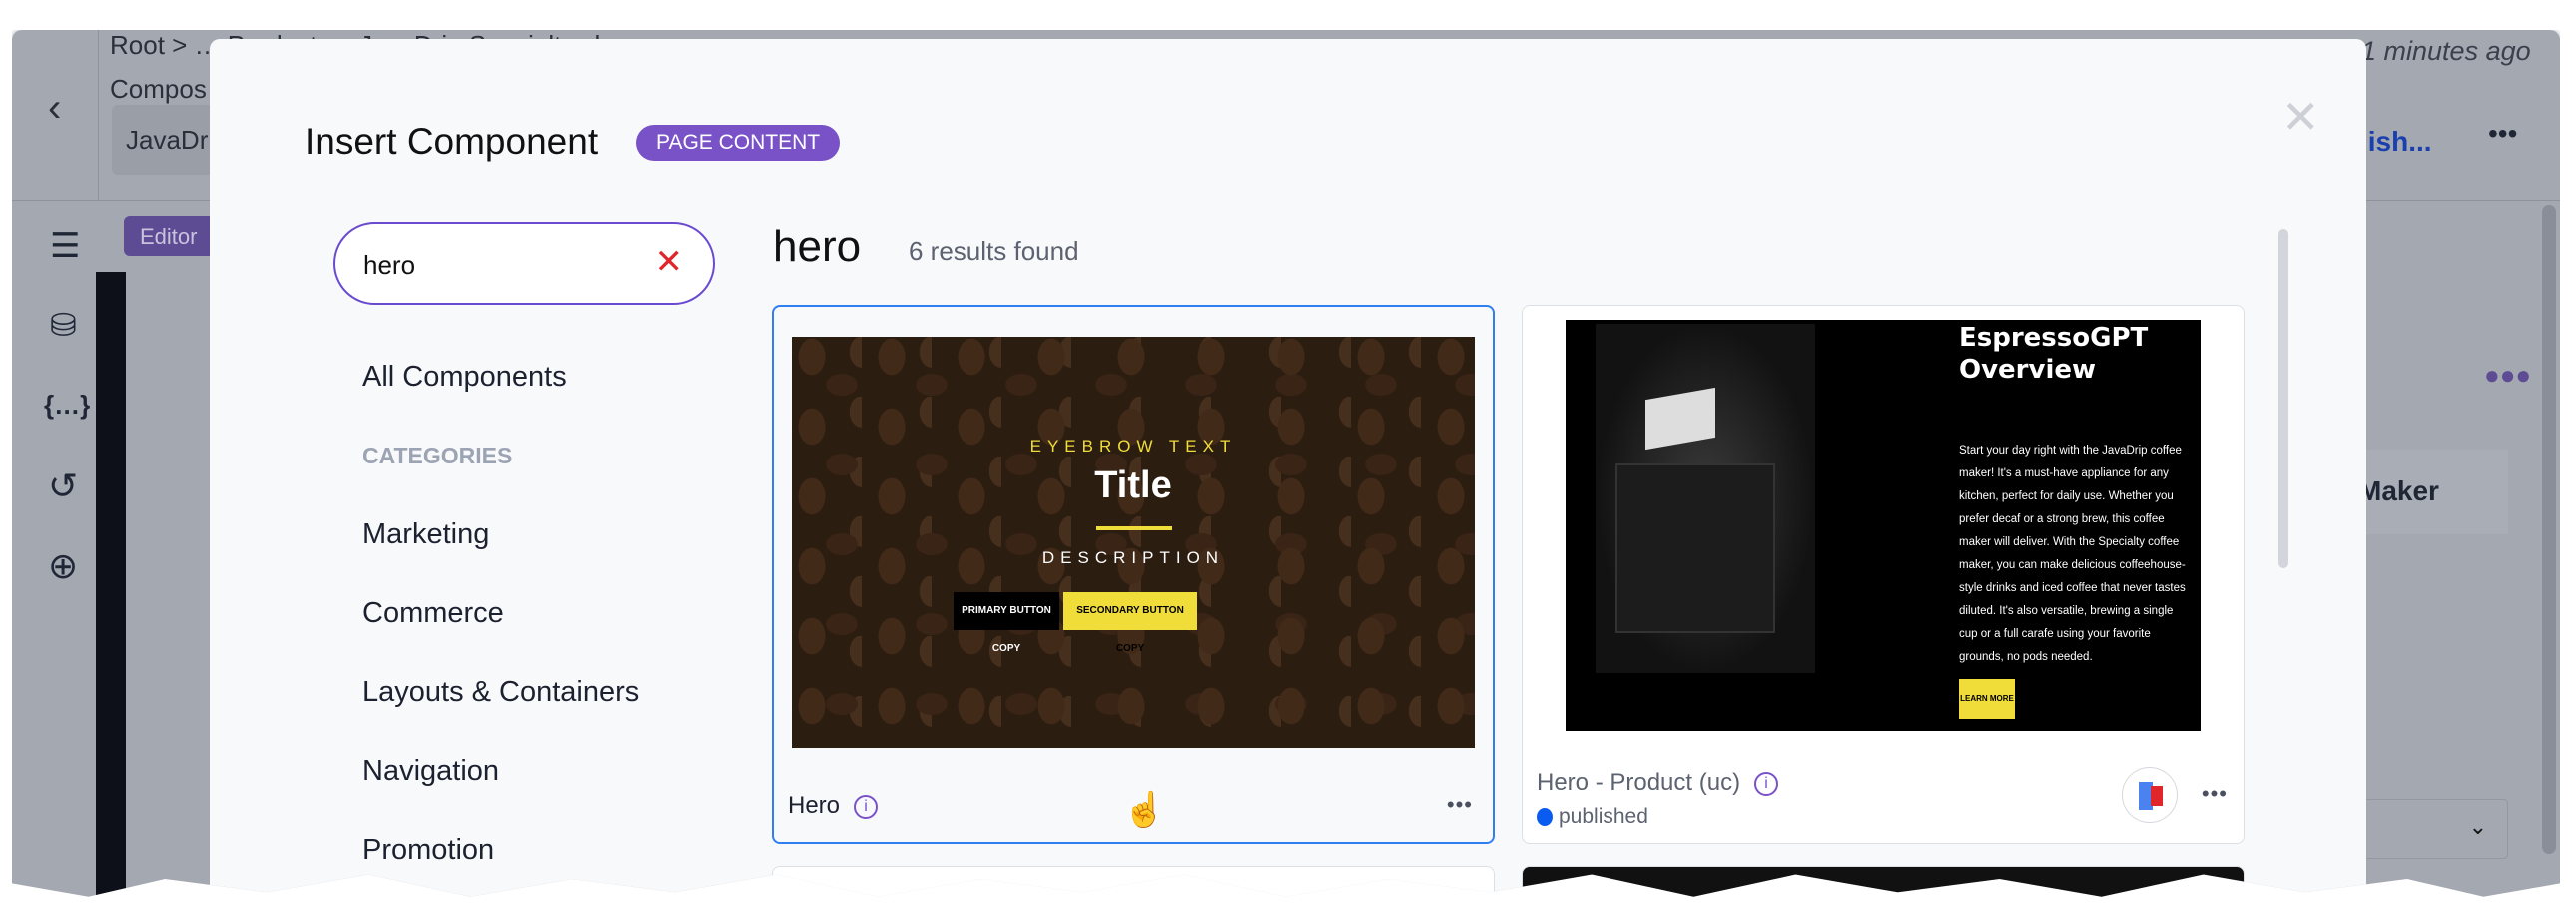 The image size is (2576, 919). I want to click on history-icon: ↺, so click(63, 486).